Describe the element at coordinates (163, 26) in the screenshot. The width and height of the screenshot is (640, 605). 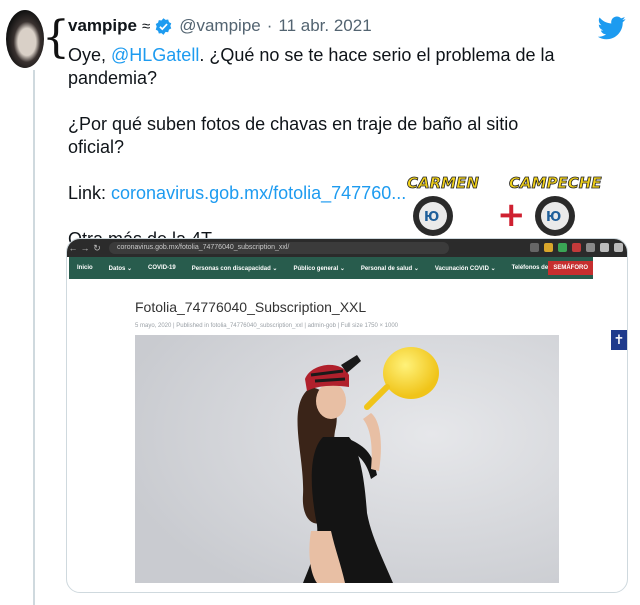
I see `verified-badge-icon` at that location.